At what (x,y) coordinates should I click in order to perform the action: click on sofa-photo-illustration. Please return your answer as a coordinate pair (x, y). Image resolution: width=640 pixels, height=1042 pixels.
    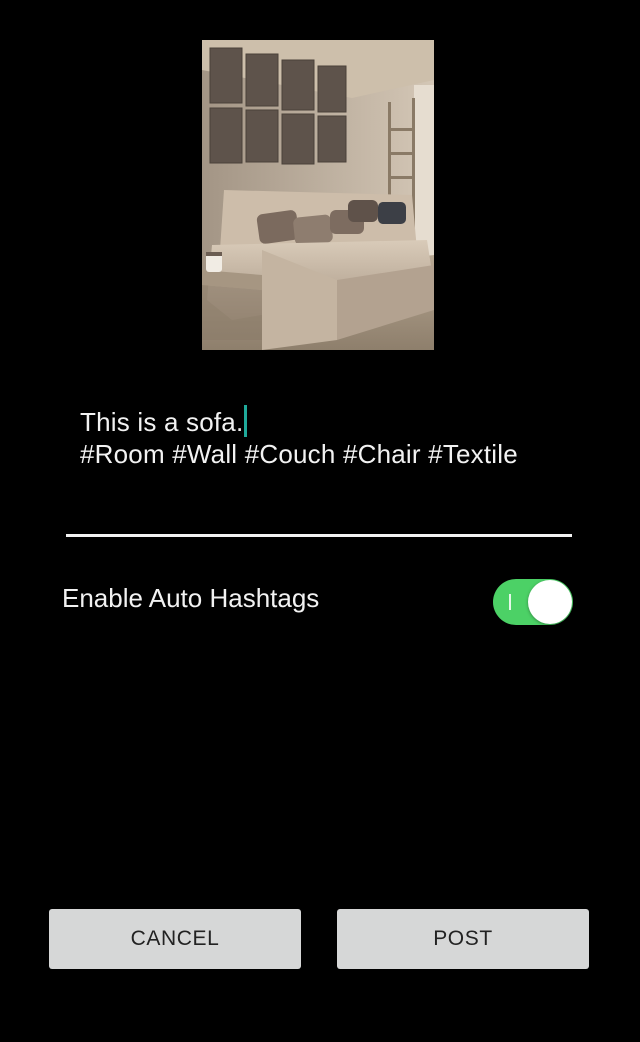
    Looking at the image, I should click on (318, 195).